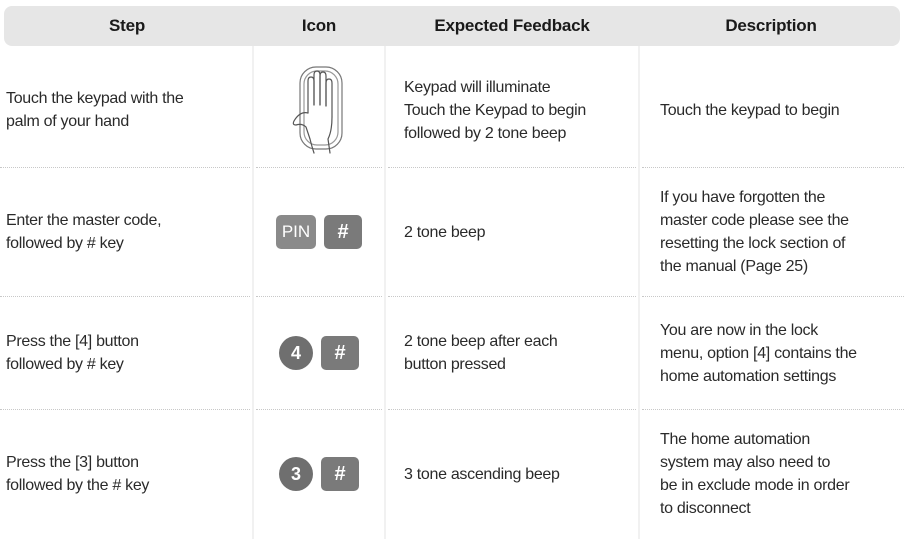  What do you see at coordinates (296, 353) in the screenshot?
I see `number-4-icon: 4` at bounding box center [296, 353].